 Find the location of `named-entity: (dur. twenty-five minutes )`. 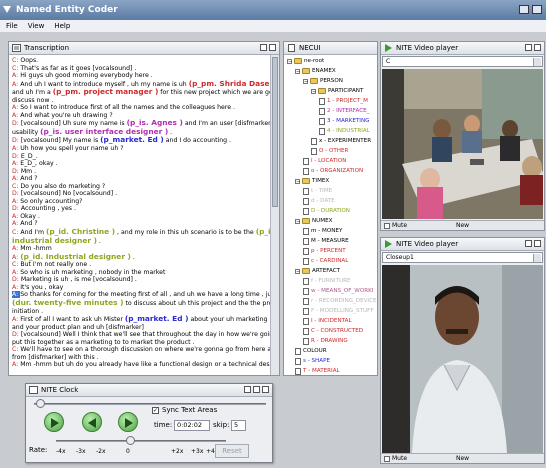

named-entity: (dur. twenty-five minutes ) is located at coordinates (68, 302).